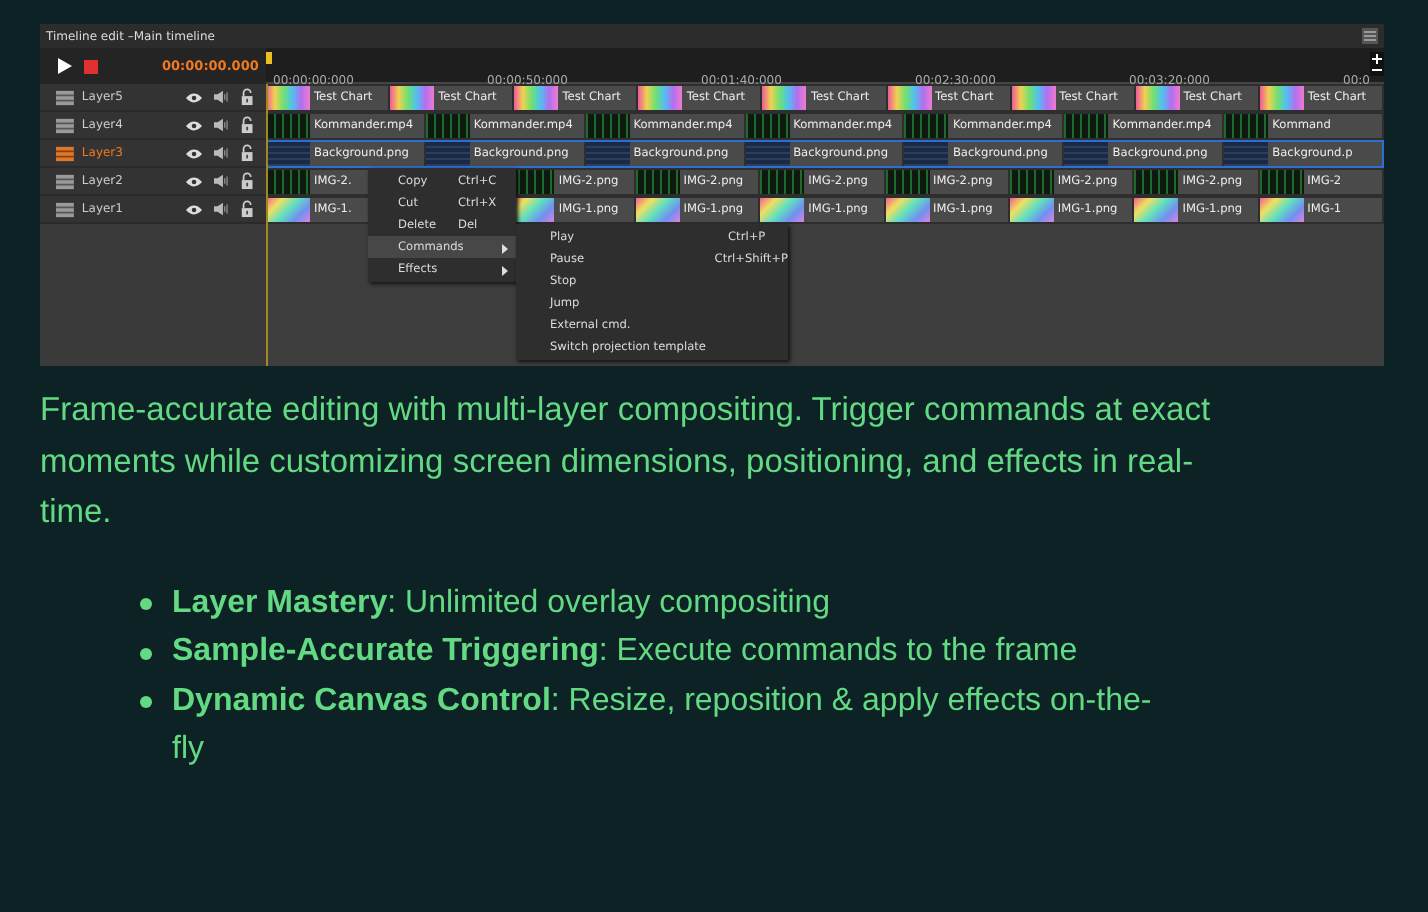 The width and height of the screenshot is (1428, 912). What do you see at coordinates (663, 725) in the screenshot?
I see `feature-text: Dynamic Canvas Control: Resize, reposition & apply effects on-the-fly` at bounding box center [663, 725].